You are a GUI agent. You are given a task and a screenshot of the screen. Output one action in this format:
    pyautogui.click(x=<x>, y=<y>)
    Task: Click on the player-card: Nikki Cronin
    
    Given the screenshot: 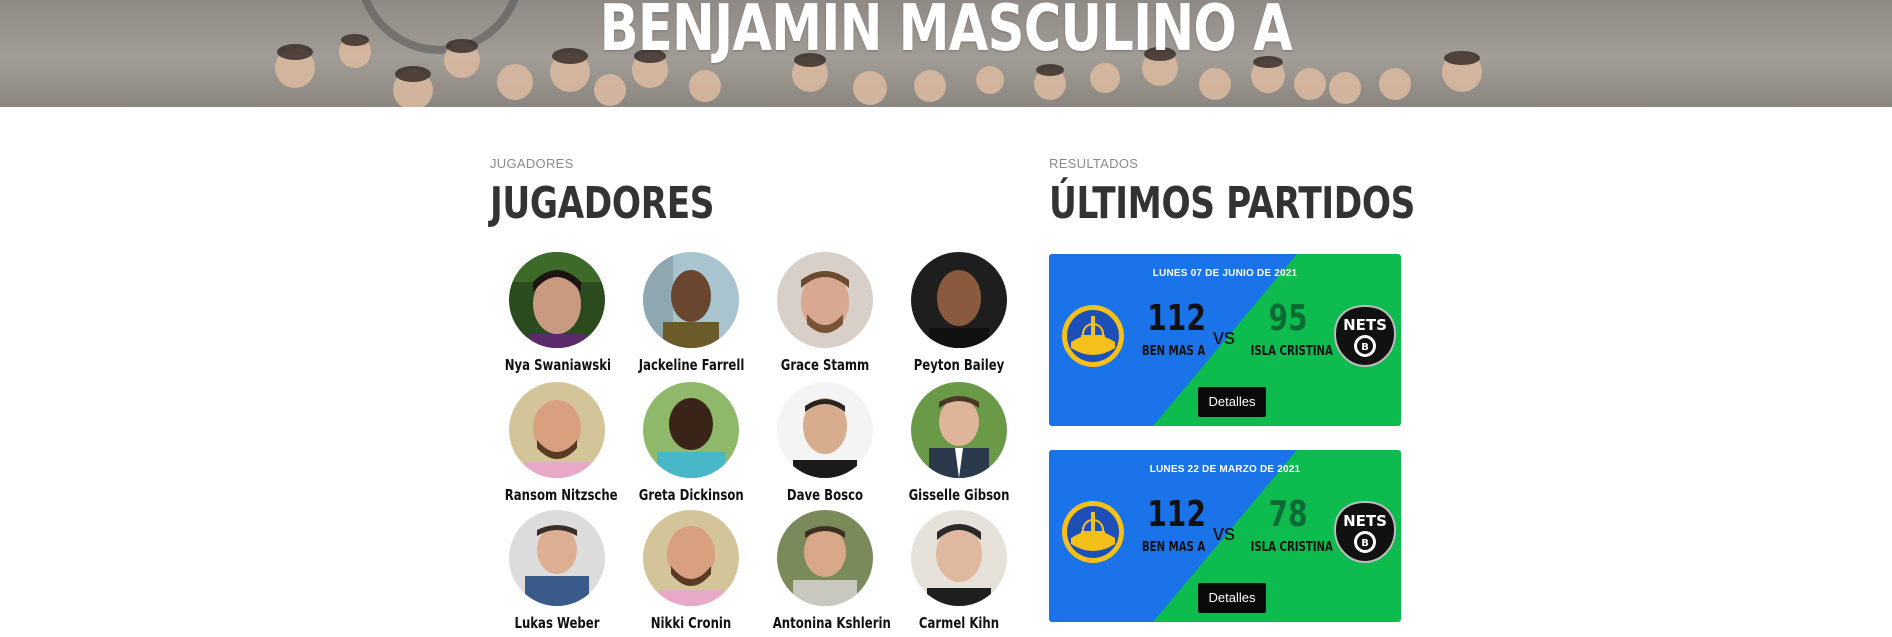 What is the action you would take?
    pyautogui.click(x=691, y=571)
    